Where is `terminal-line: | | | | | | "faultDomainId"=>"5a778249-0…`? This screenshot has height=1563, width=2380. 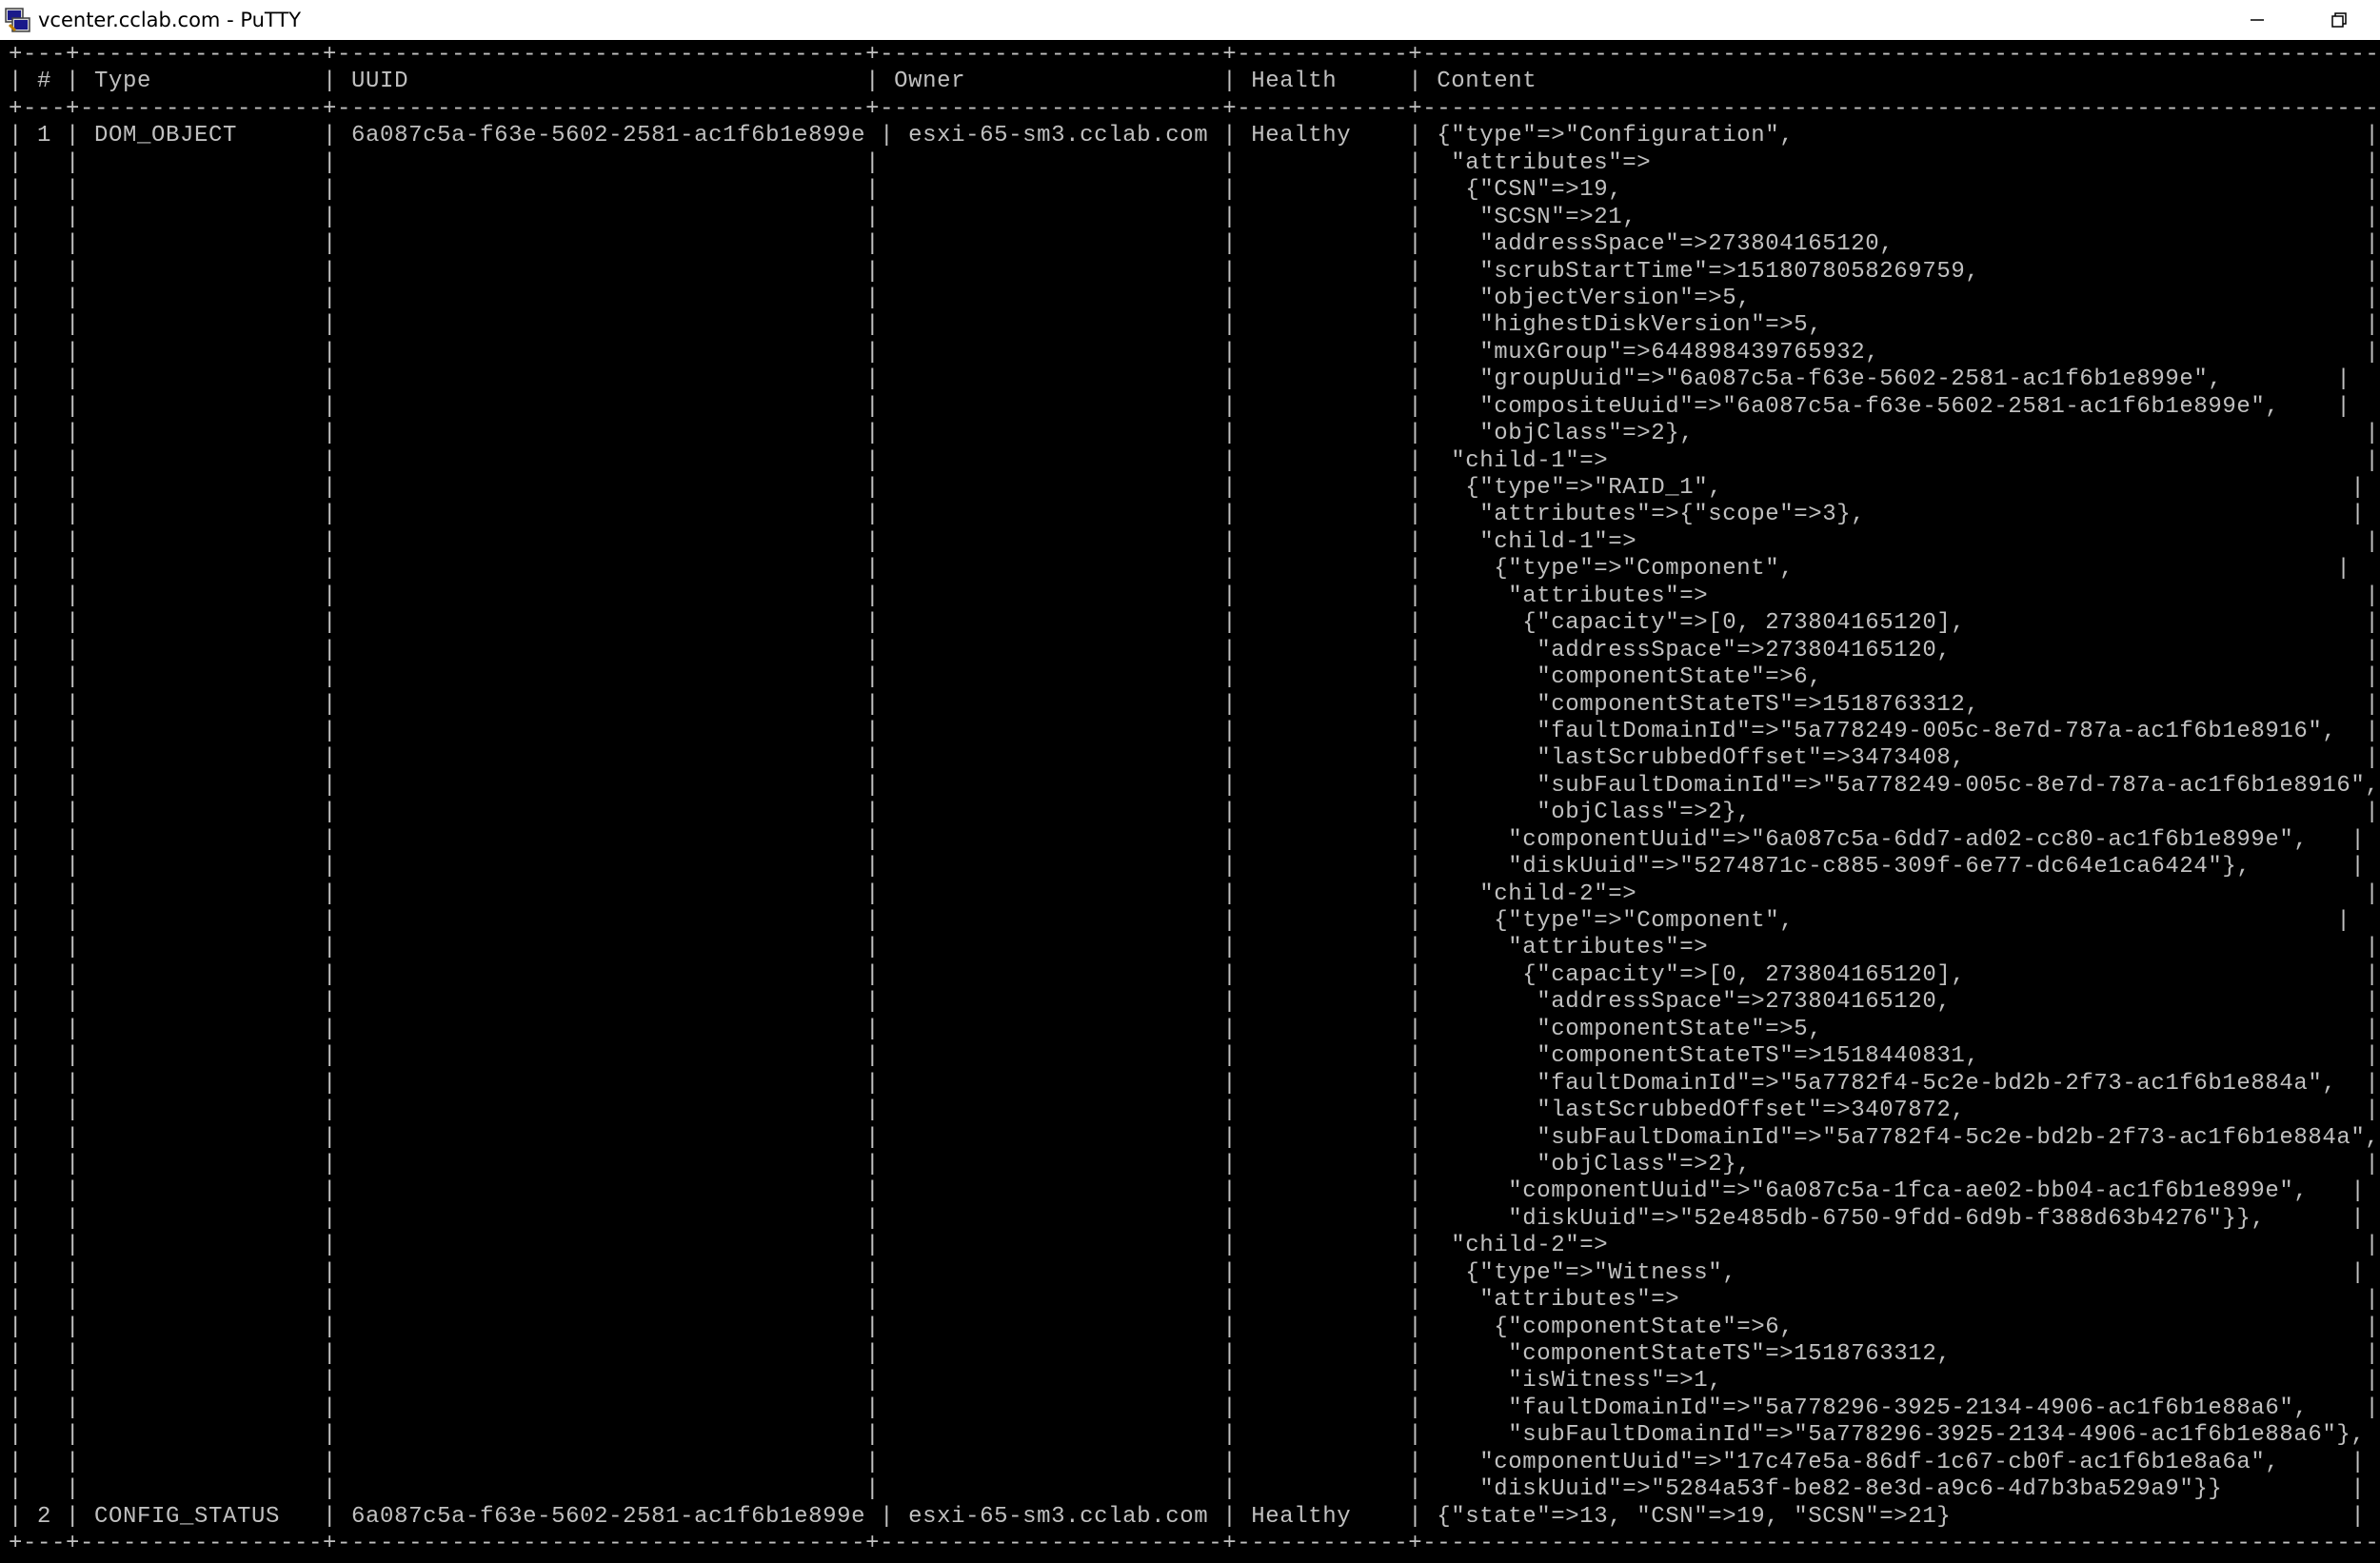 terminal-line: | | | | | | "faultDomainId"=>"5a778249-0… is located at coordinates (1194, 731).